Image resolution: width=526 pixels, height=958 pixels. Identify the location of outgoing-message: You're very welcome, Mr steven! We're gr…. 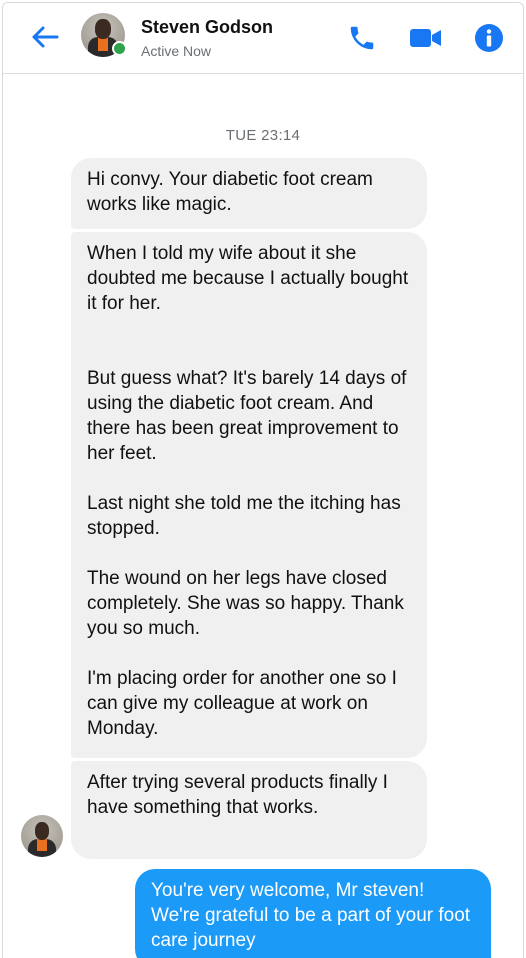
(313, 913).